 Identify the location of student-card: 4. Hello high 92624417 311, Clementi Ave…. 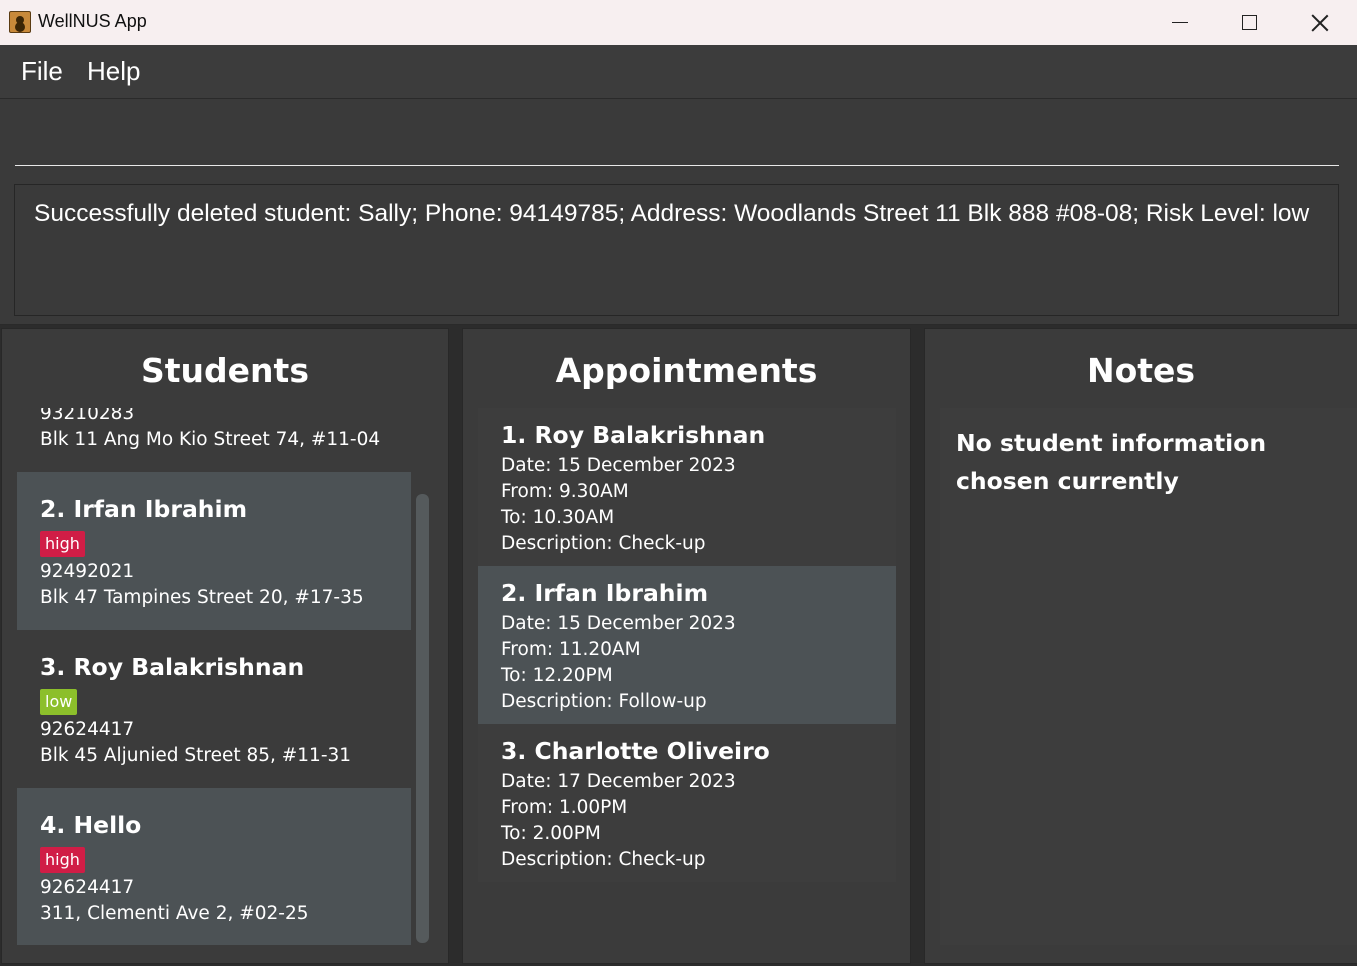
(214, 866).